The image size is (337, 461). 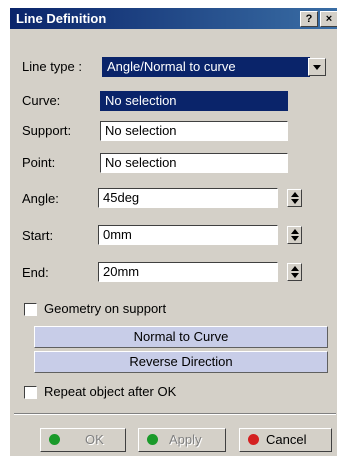 I want to click on end-label: End:, so click(x=35, y=272).